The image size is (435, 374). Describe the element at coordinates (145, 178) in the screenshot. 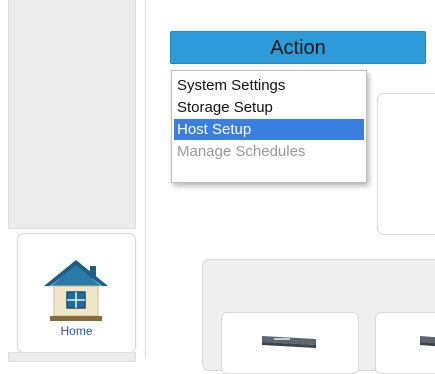

I see `panel-divider` at that location.